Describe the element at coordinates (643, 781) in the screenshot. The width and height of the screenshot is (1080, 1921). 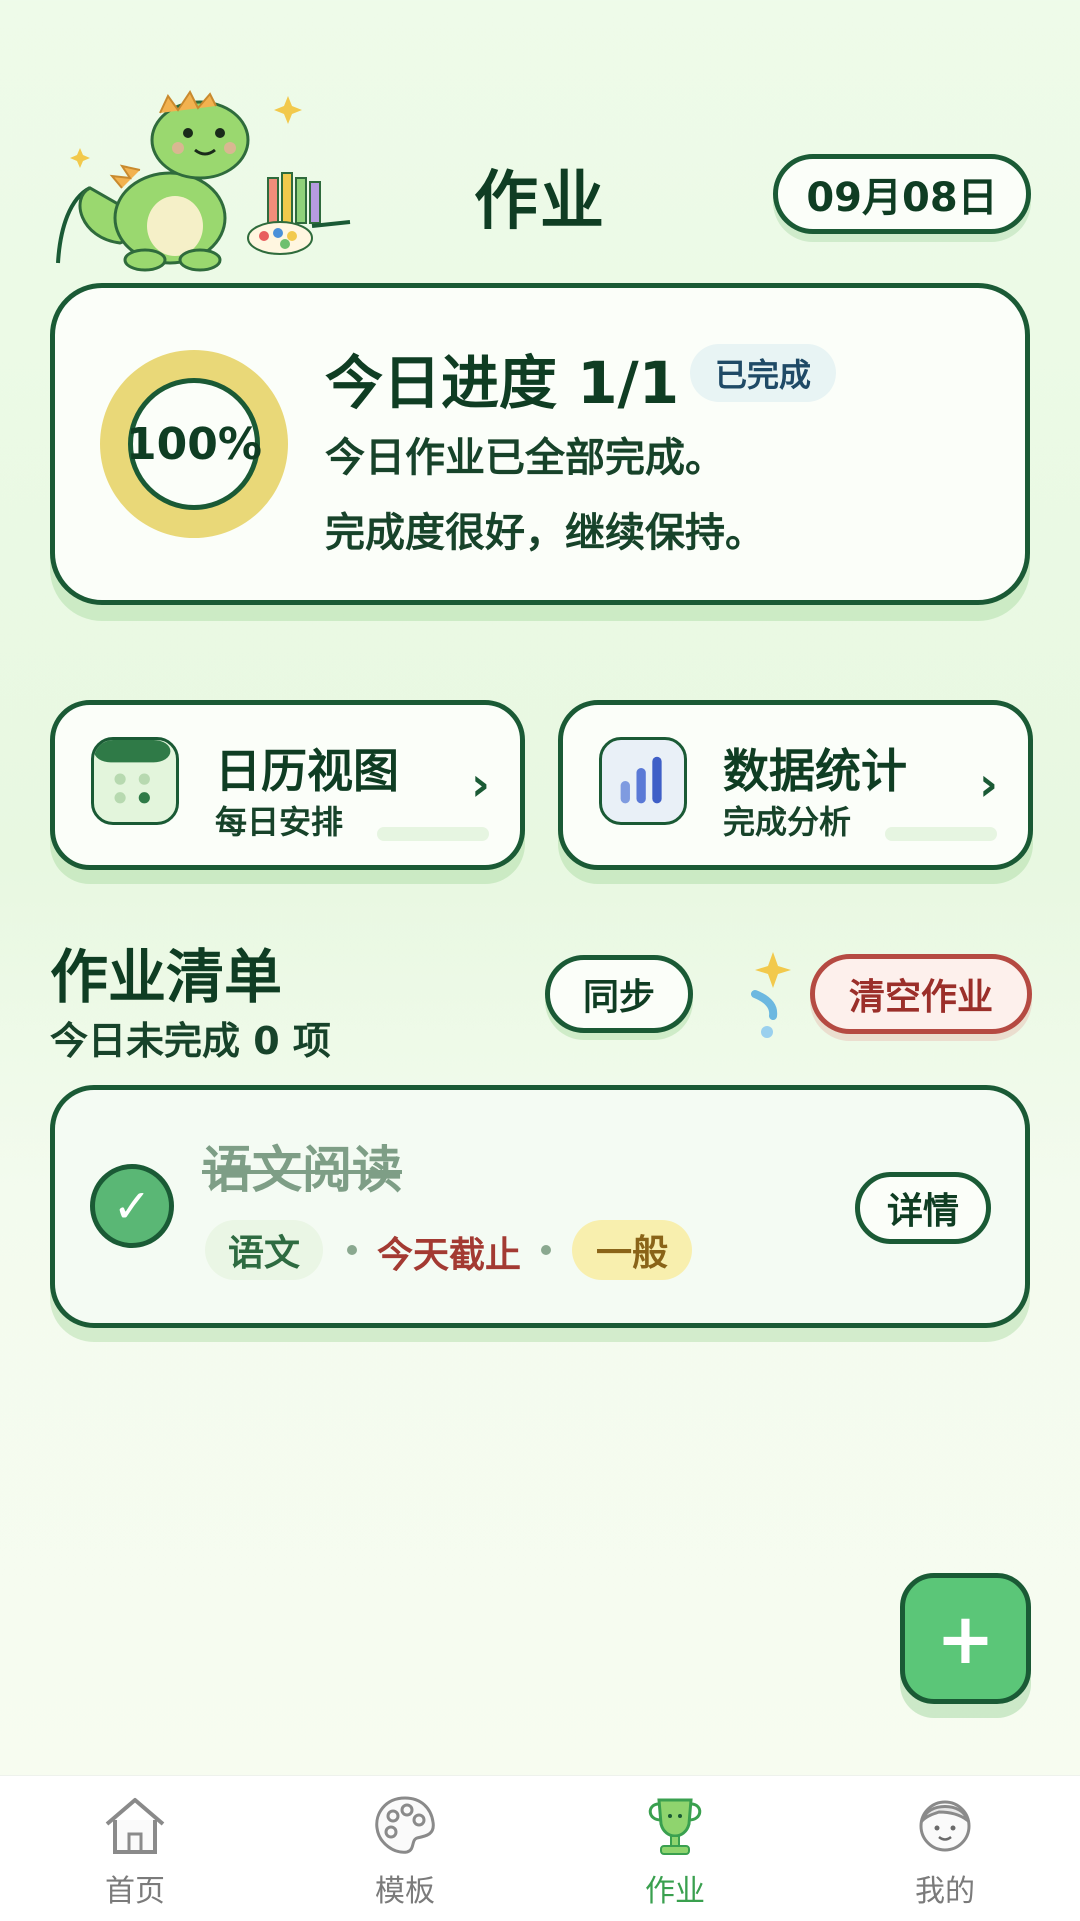
I see `bar-chart-icon` at that location.